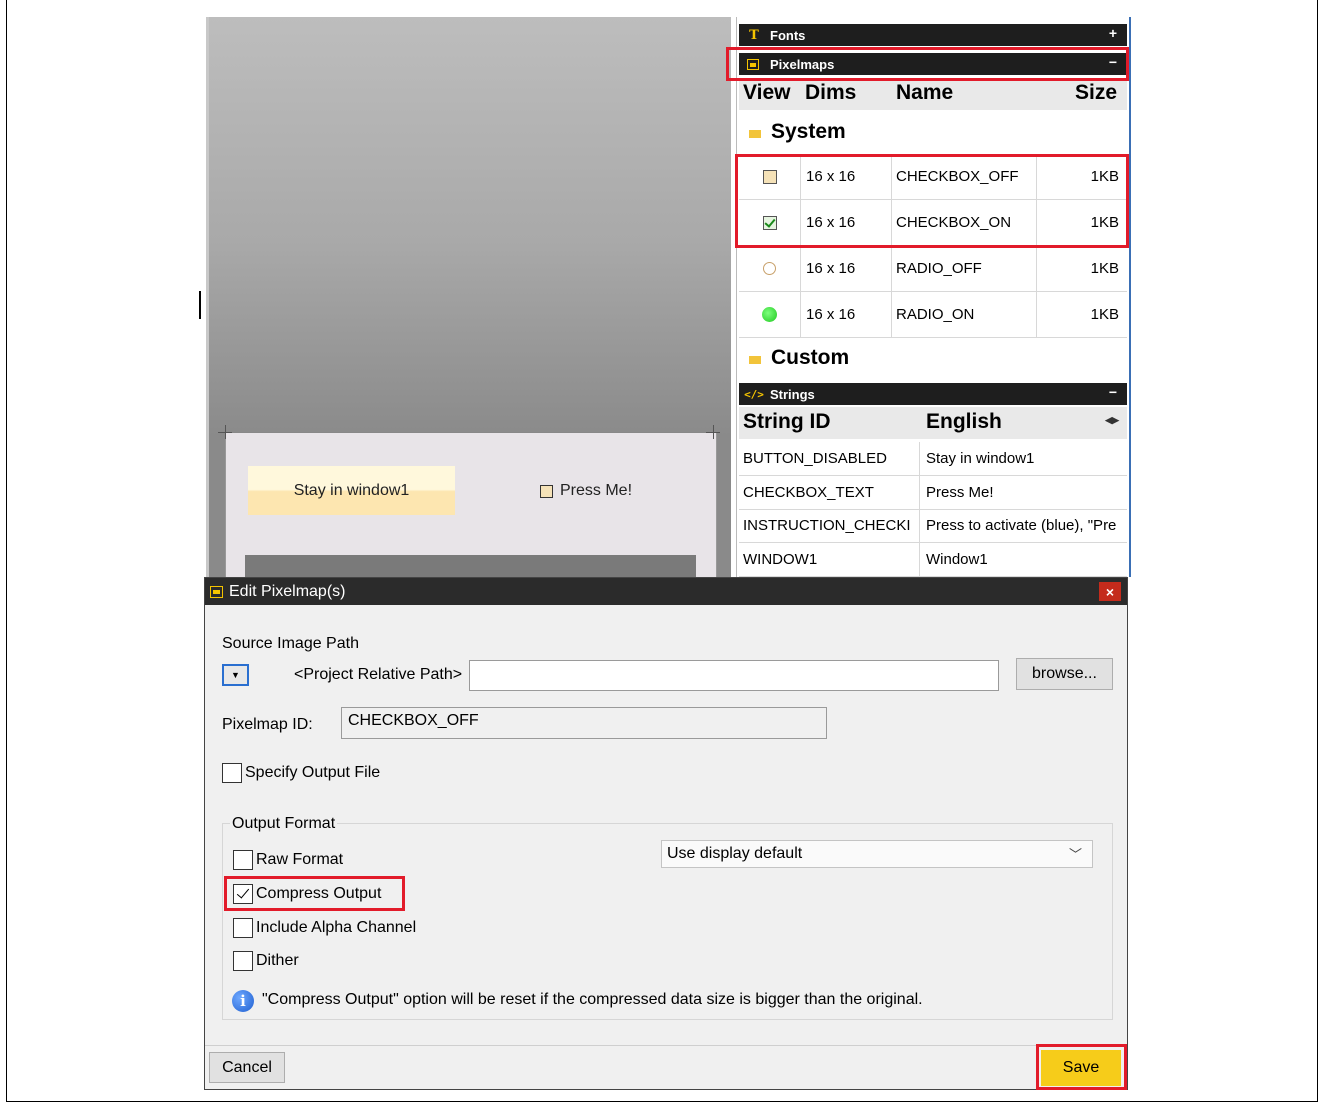  I want to click on include-alpha-label: Include Alpha Channel, so click(336, 927).